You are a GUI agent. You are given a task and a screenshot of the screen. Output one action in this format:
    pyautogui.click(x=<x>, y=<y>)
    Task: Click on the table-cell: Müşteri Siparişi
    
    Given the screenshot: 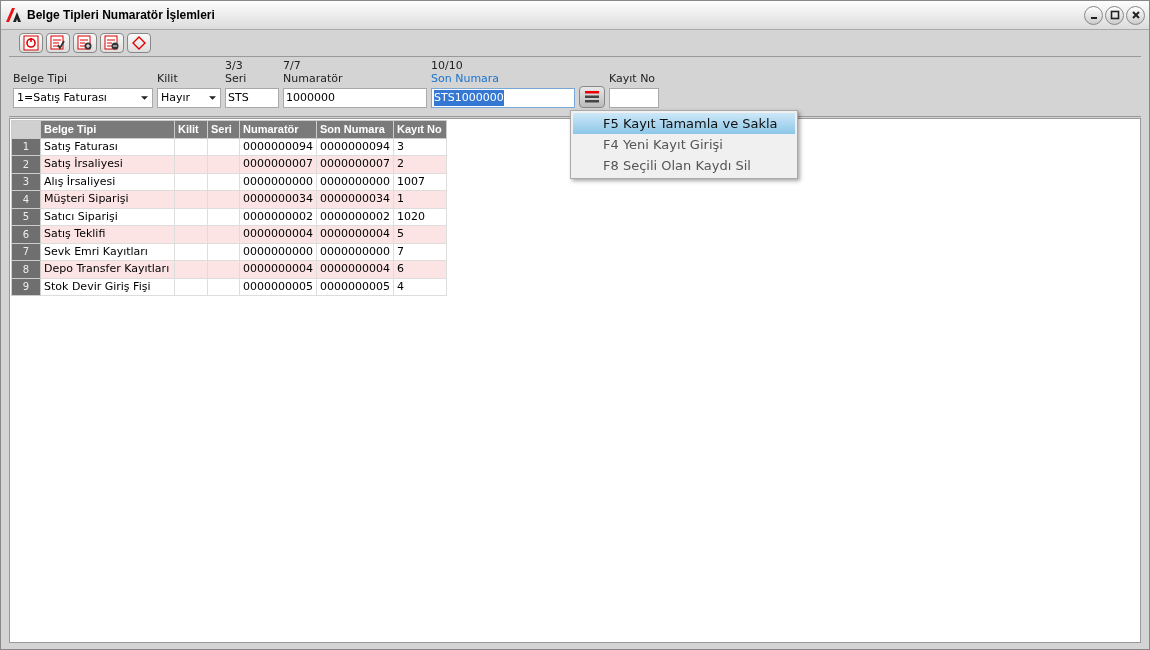 What is the action you would take?
    pyautogui.click(x=107, y=199)
    